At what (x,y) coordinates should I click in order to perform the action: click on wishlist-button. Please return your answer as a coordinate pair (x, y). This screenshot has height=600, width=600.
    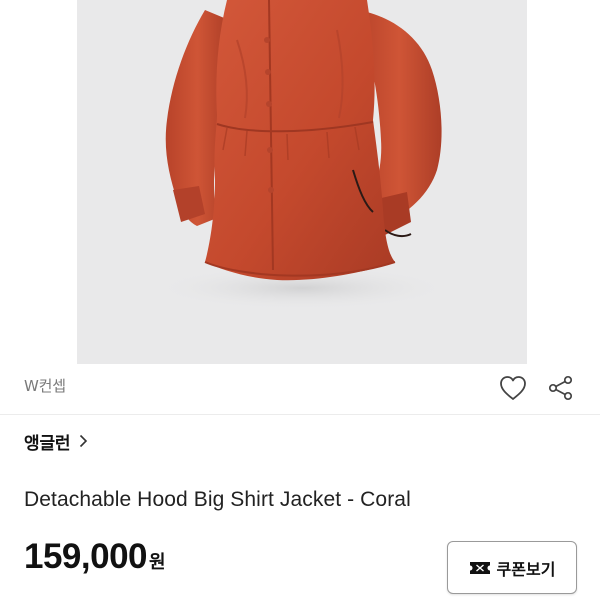
    Looking at the image, I should click on (513, 388).